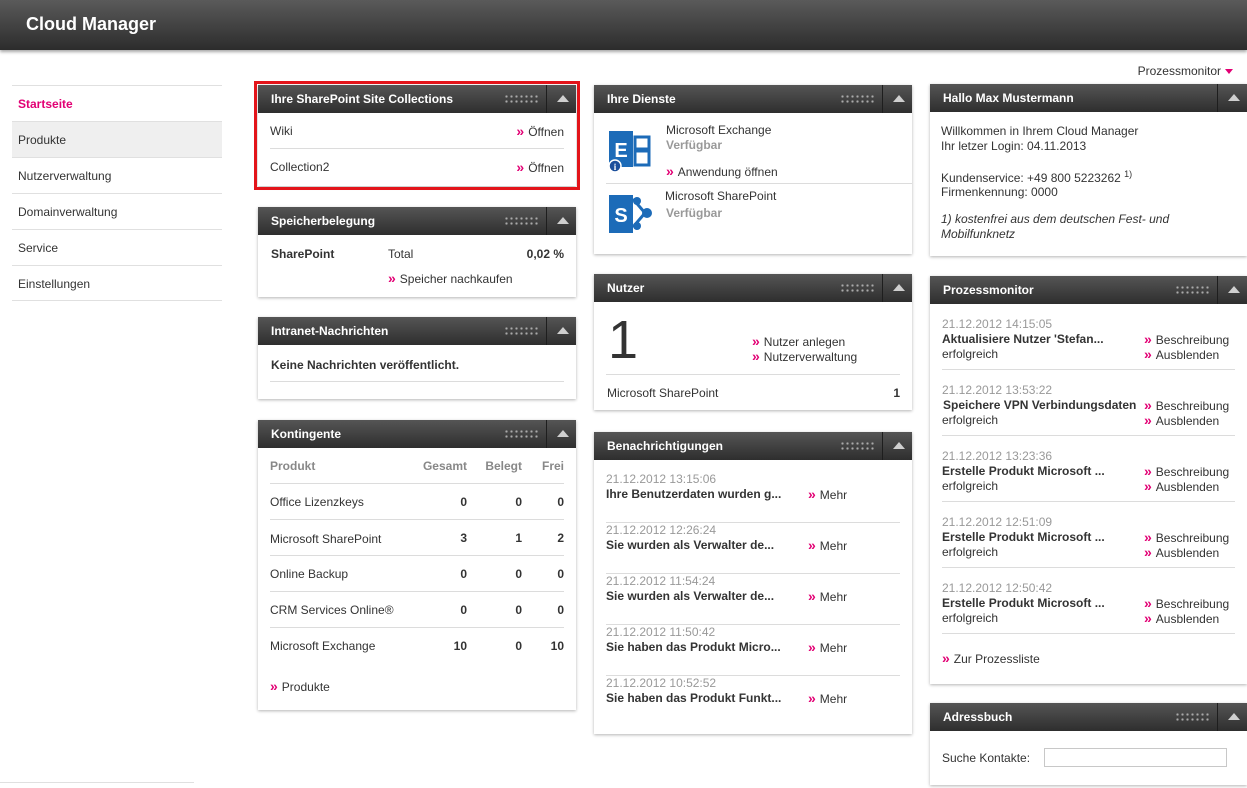  What do you see at coordinates (804, 356) in the screenshot?
I see `user-management-link: Nutzerverwaltung` at bounding box center [804, 356].